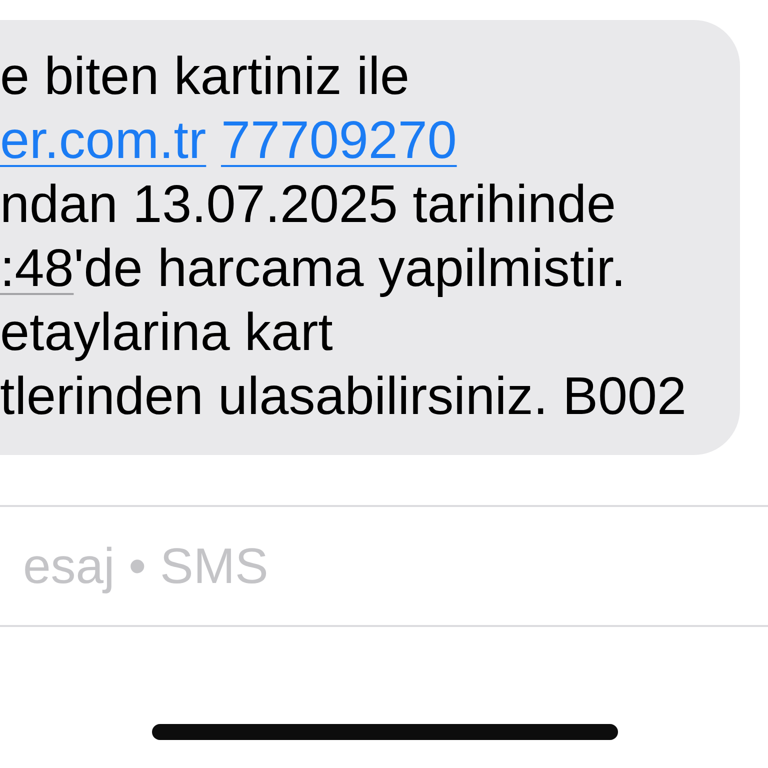 This screenshot has height=768, width=768. What do you see at coordinates (205, 76) in the screenshot?
I see `message-text: e biten kartiniz ile` at bounding box center [205, 76].